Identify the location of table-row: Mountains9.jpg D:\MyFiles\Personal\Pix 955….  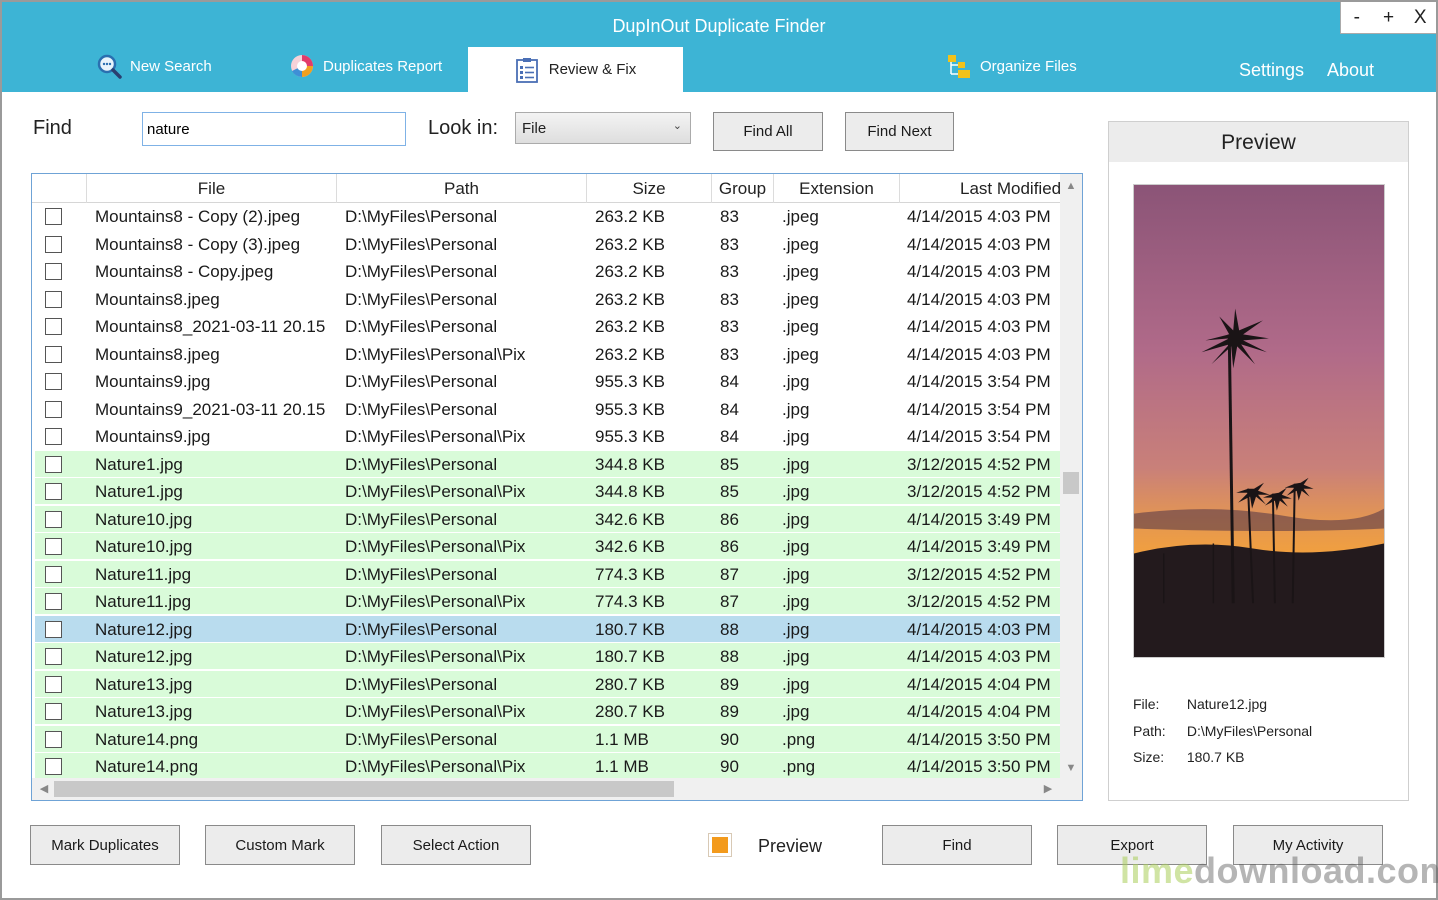
(547, 436).